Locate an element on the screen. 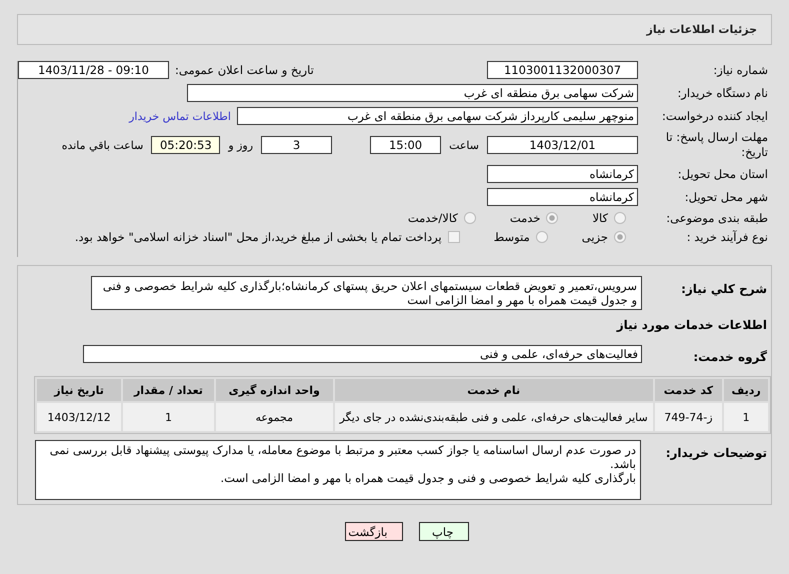  field-label: شرح کلي نیاز: is located at coordinates (724, 288).